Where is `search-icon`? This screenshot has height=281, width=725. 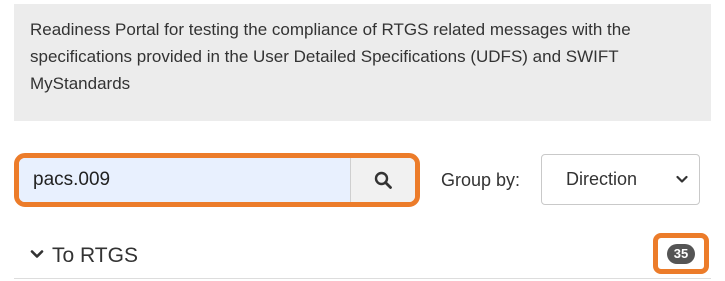
search-icon is located at coordinates (383, 180).